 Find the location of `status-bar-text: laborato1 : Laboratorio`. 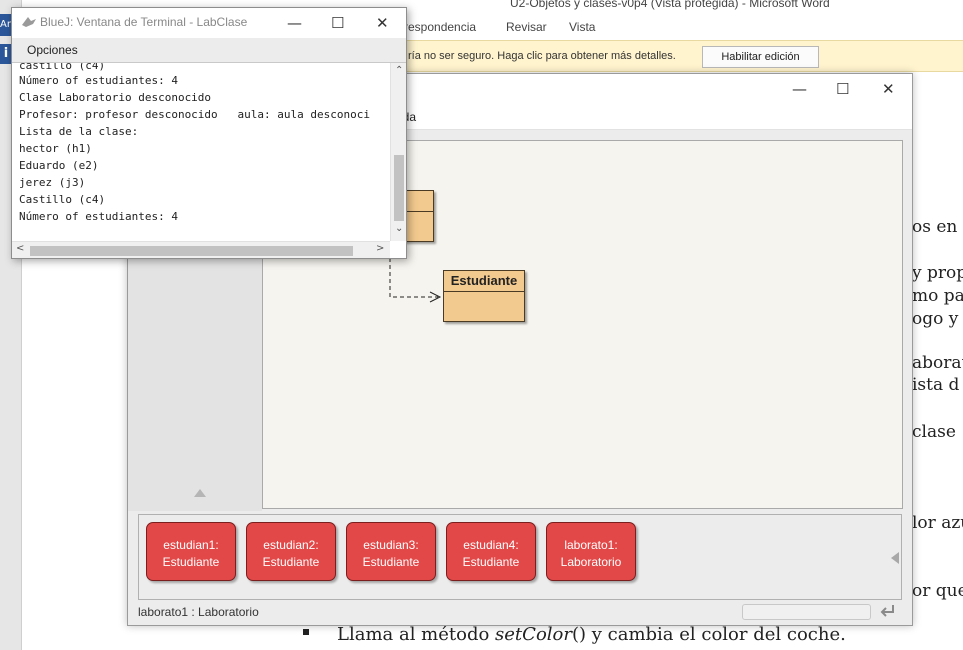

status-bar-text: laborato1 : Laboratorio is located at coordinates (198, 612).